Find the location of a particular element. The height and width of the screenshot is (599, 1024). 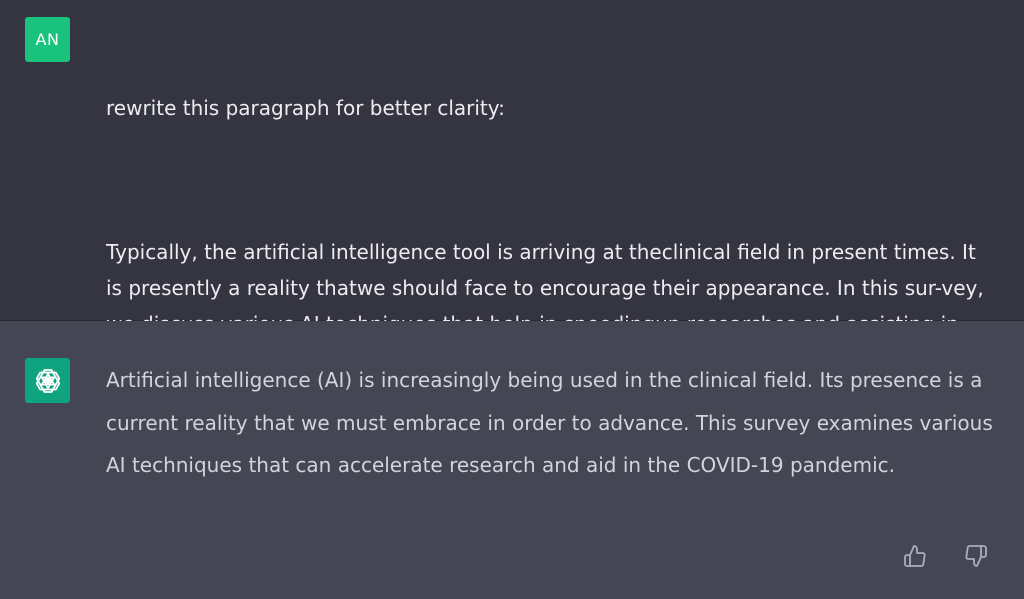

user-avatar-initials: AN is located at coordinates (47, 39).